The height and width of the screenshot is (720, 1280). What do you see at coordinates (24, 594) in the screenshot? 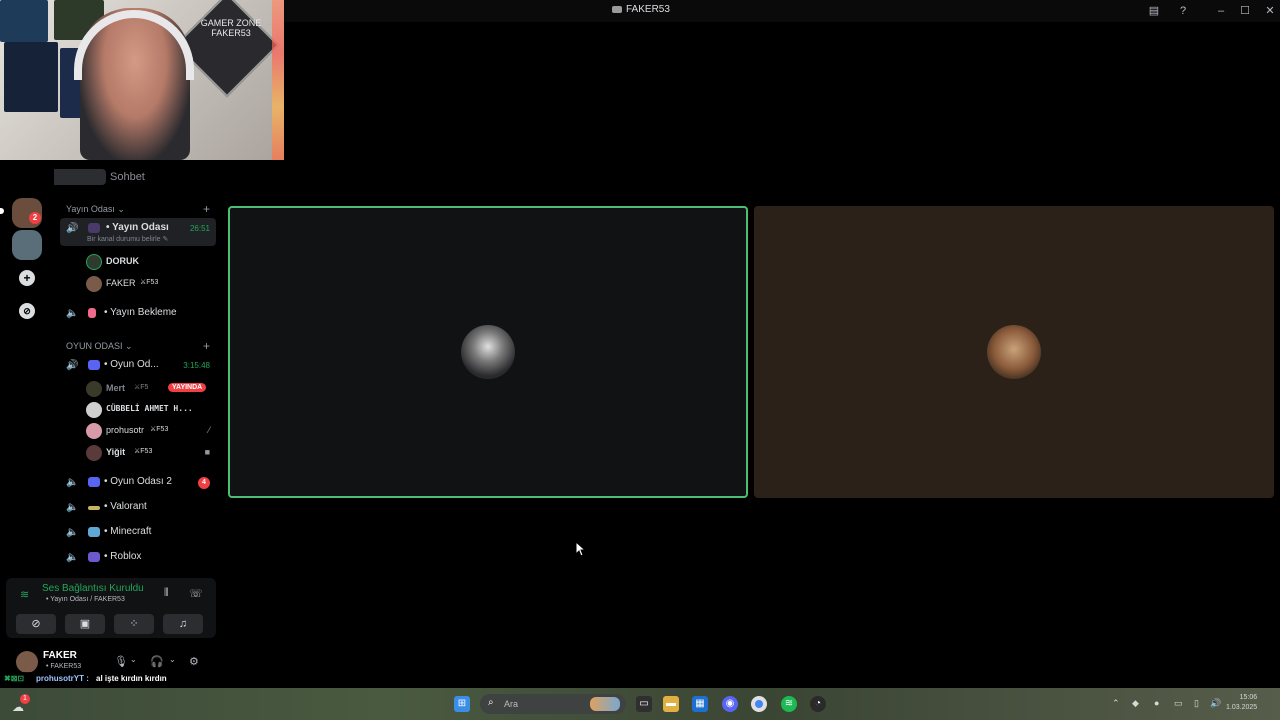
I see `signal-icon: ≋` at bounding box center [24, 594].